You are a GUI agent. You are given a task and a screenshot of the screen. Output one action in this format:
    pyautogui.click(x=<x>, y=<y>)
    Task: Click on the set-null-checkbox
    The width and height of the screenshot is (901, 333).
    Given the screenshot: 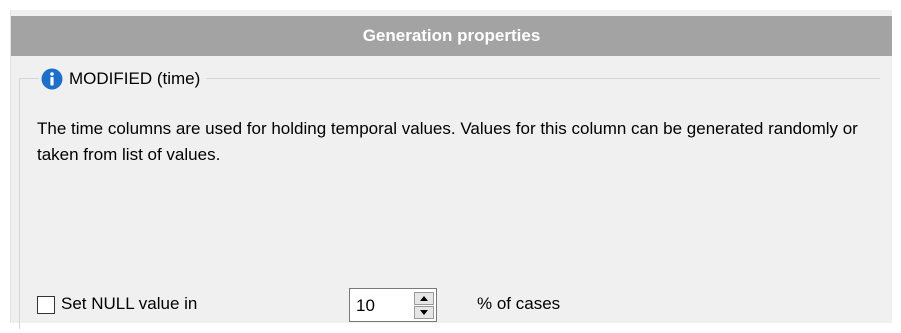 What is the action you would take?
    pyautogui.click(x=46, y=305)
    